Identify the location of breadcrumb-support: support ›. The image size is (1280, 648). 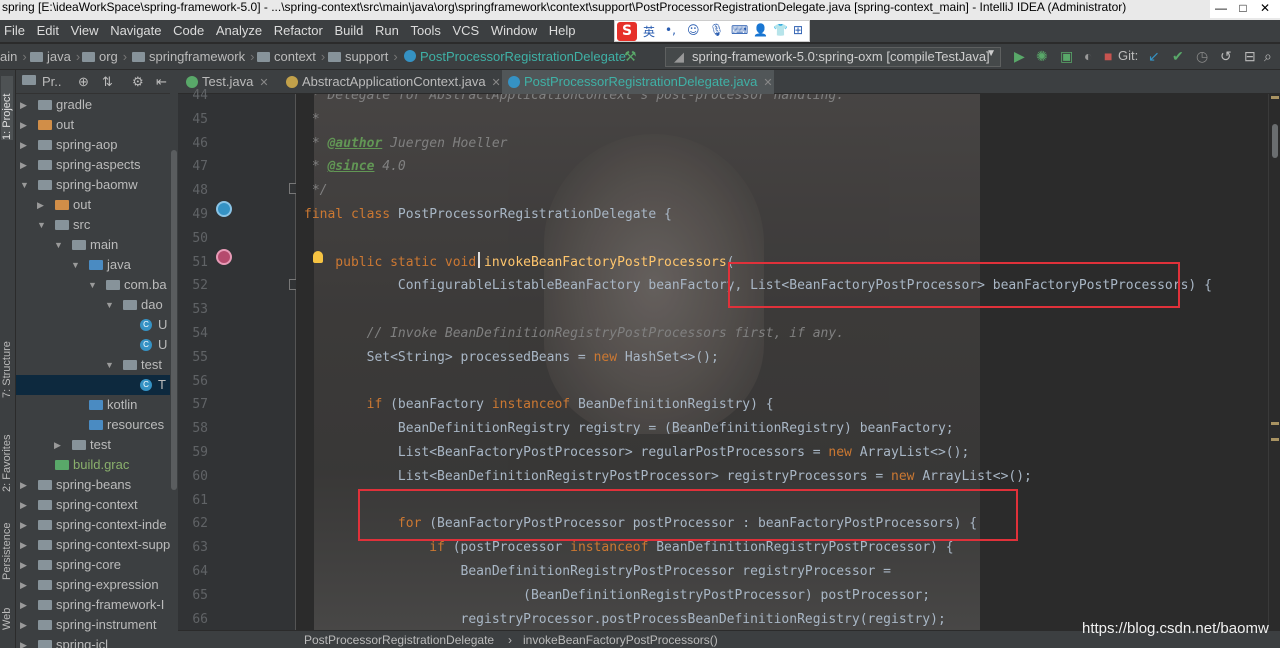
(363, 56).